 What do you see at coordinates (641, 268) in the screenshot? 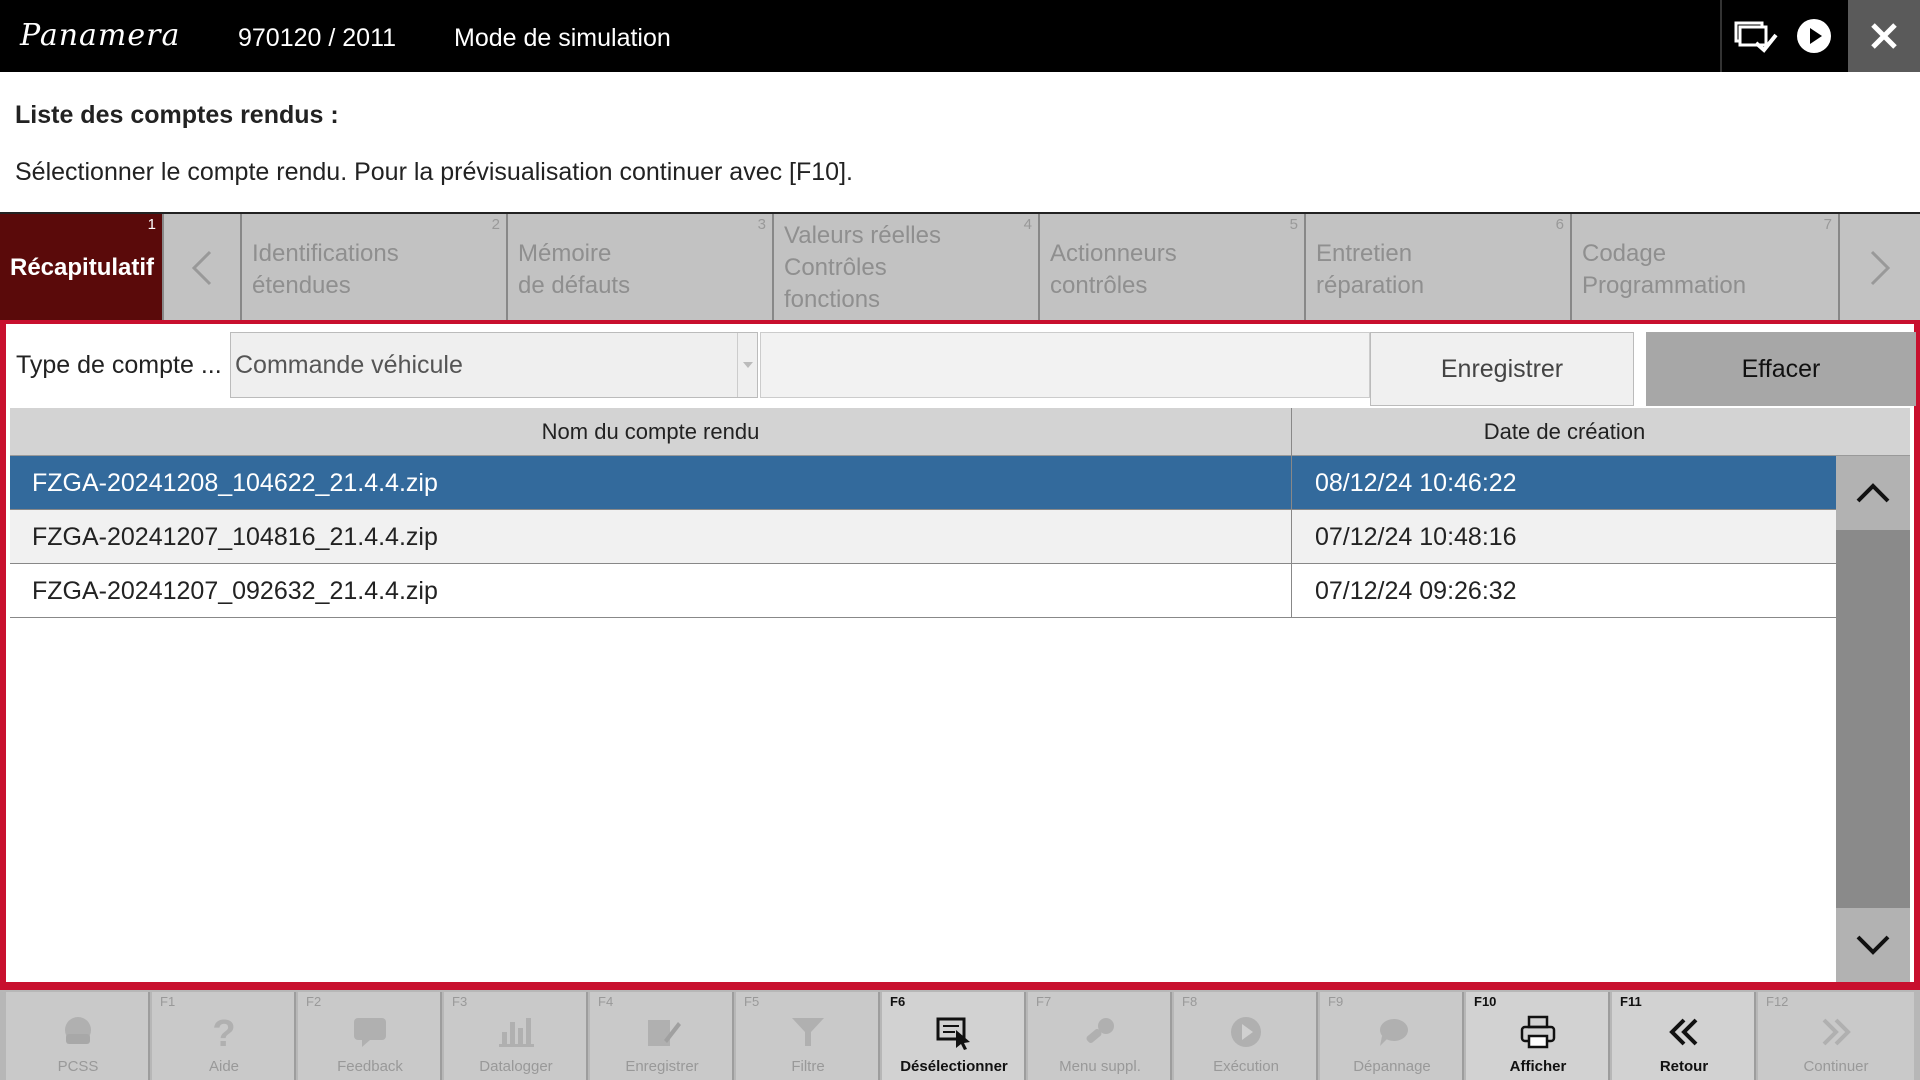
I see `tab-fault-memory: 3 Mémoire de défauts` at bounding box center [641, 268].